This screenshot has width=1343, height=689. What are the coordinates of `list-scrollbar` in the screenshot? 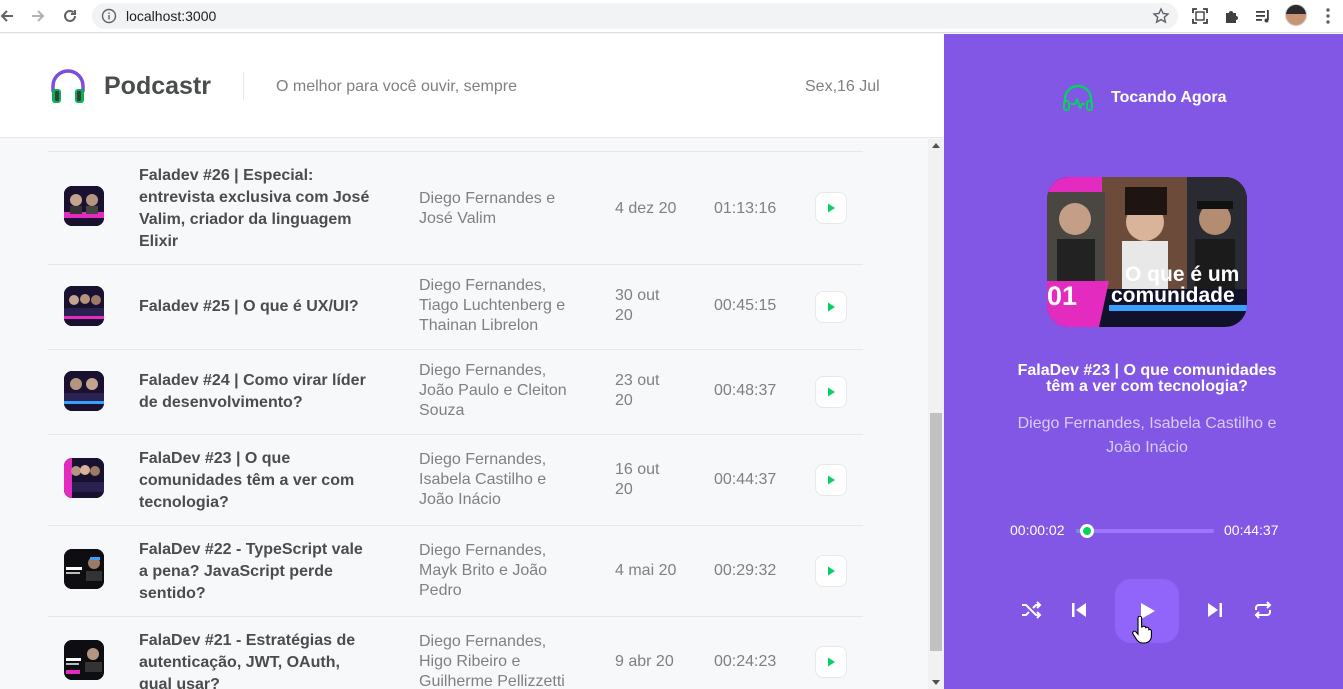 It's located at (936, 414).